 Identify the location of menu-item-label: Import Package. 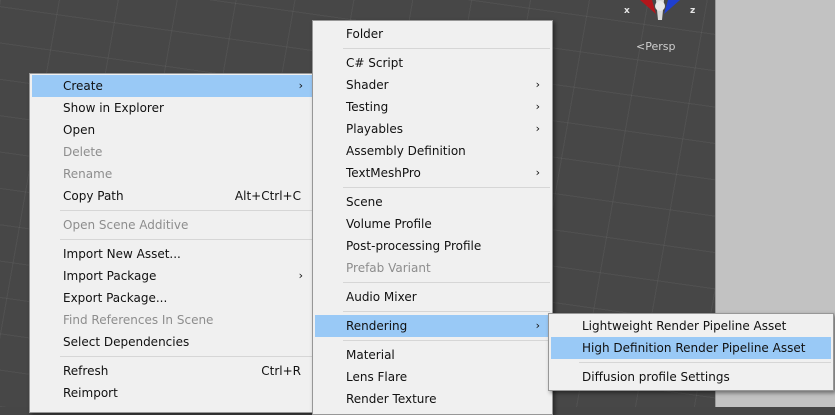
(110, 276).